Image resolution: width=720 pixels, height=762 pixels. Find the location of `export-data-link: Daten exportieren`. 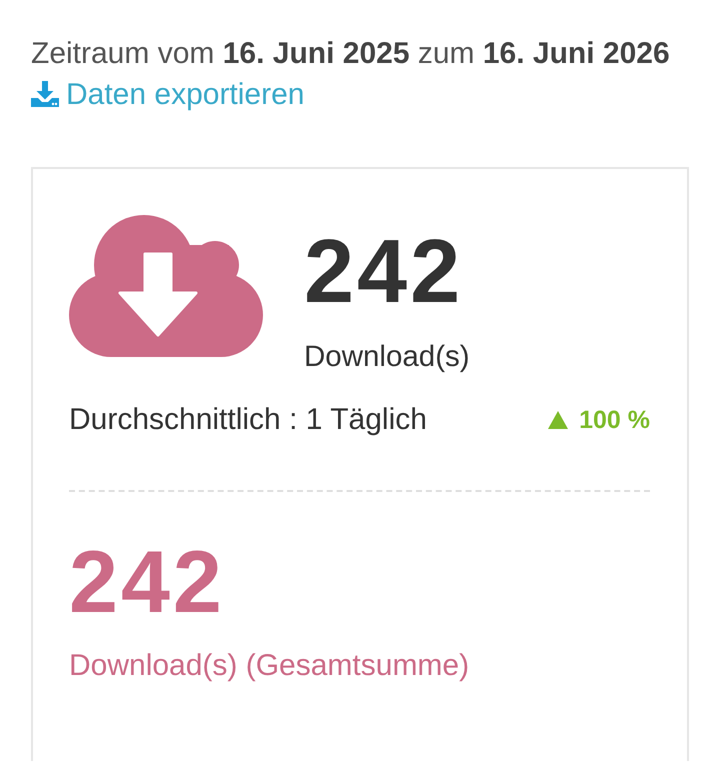

export-data-link: Daten exportieren is located at coordinates (167, 94).